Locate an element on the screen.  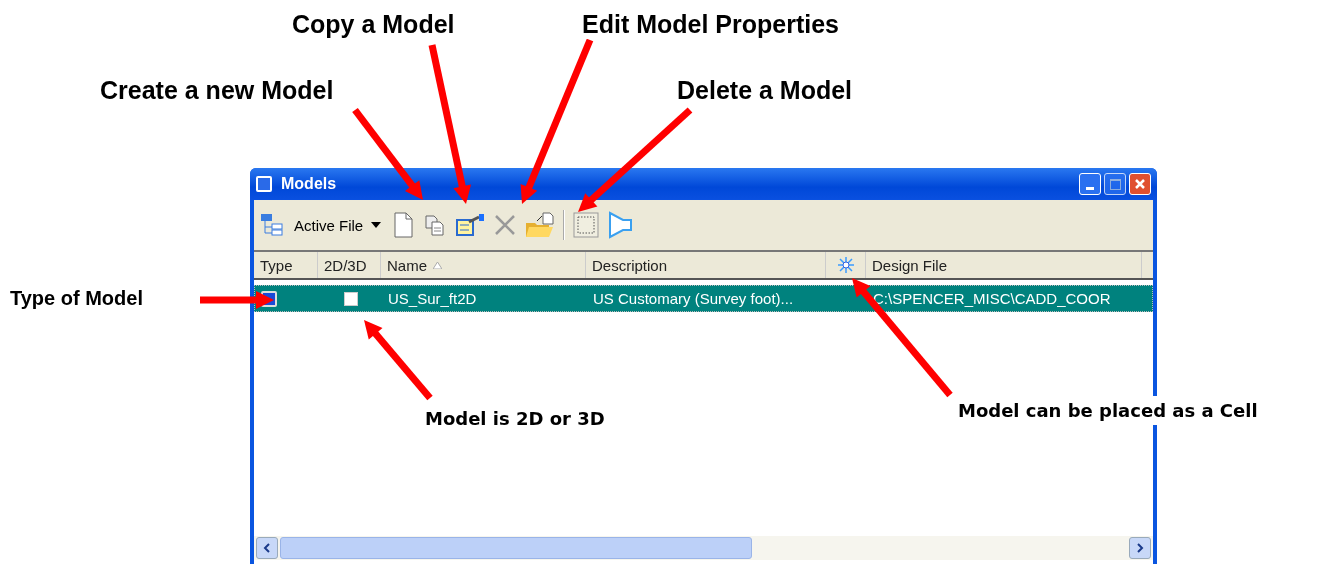
chevron-right-icon is located at coordinates (1140, 548).